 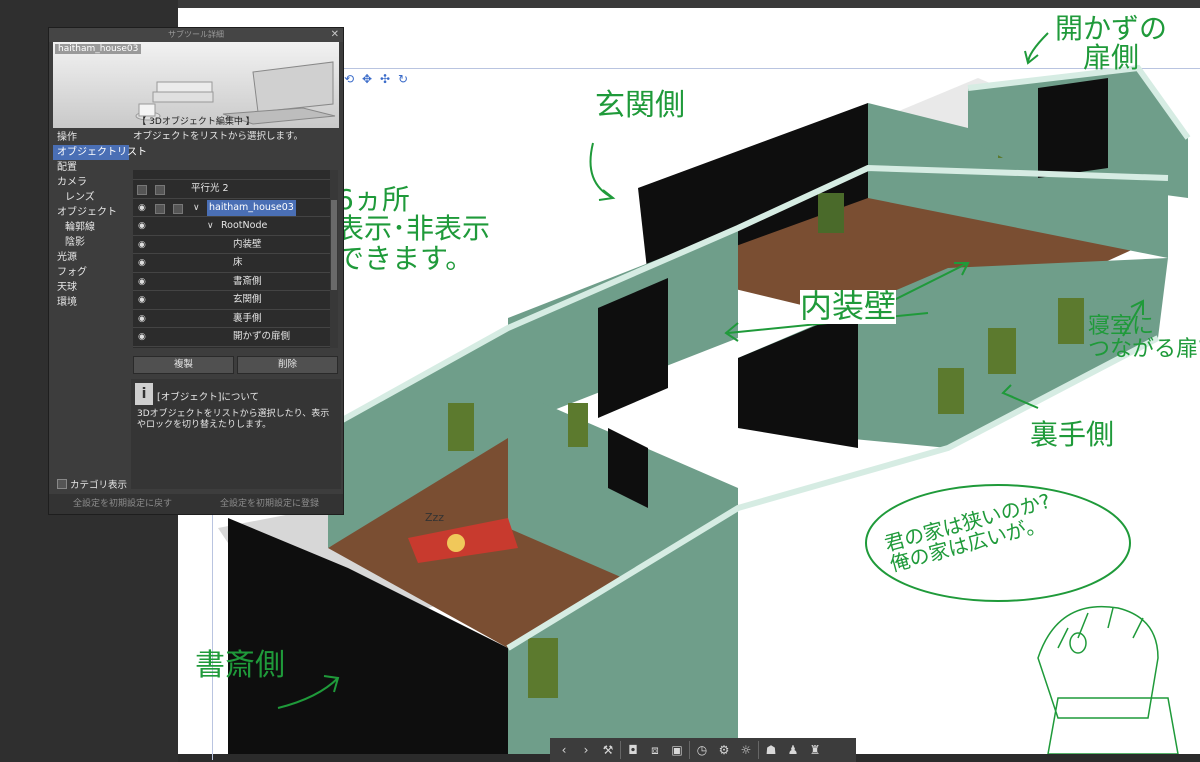 What do you see at coordinates (771, 750) in the screenshot?
I see `figure-icon: ☗` at bounding box center [771, 750].